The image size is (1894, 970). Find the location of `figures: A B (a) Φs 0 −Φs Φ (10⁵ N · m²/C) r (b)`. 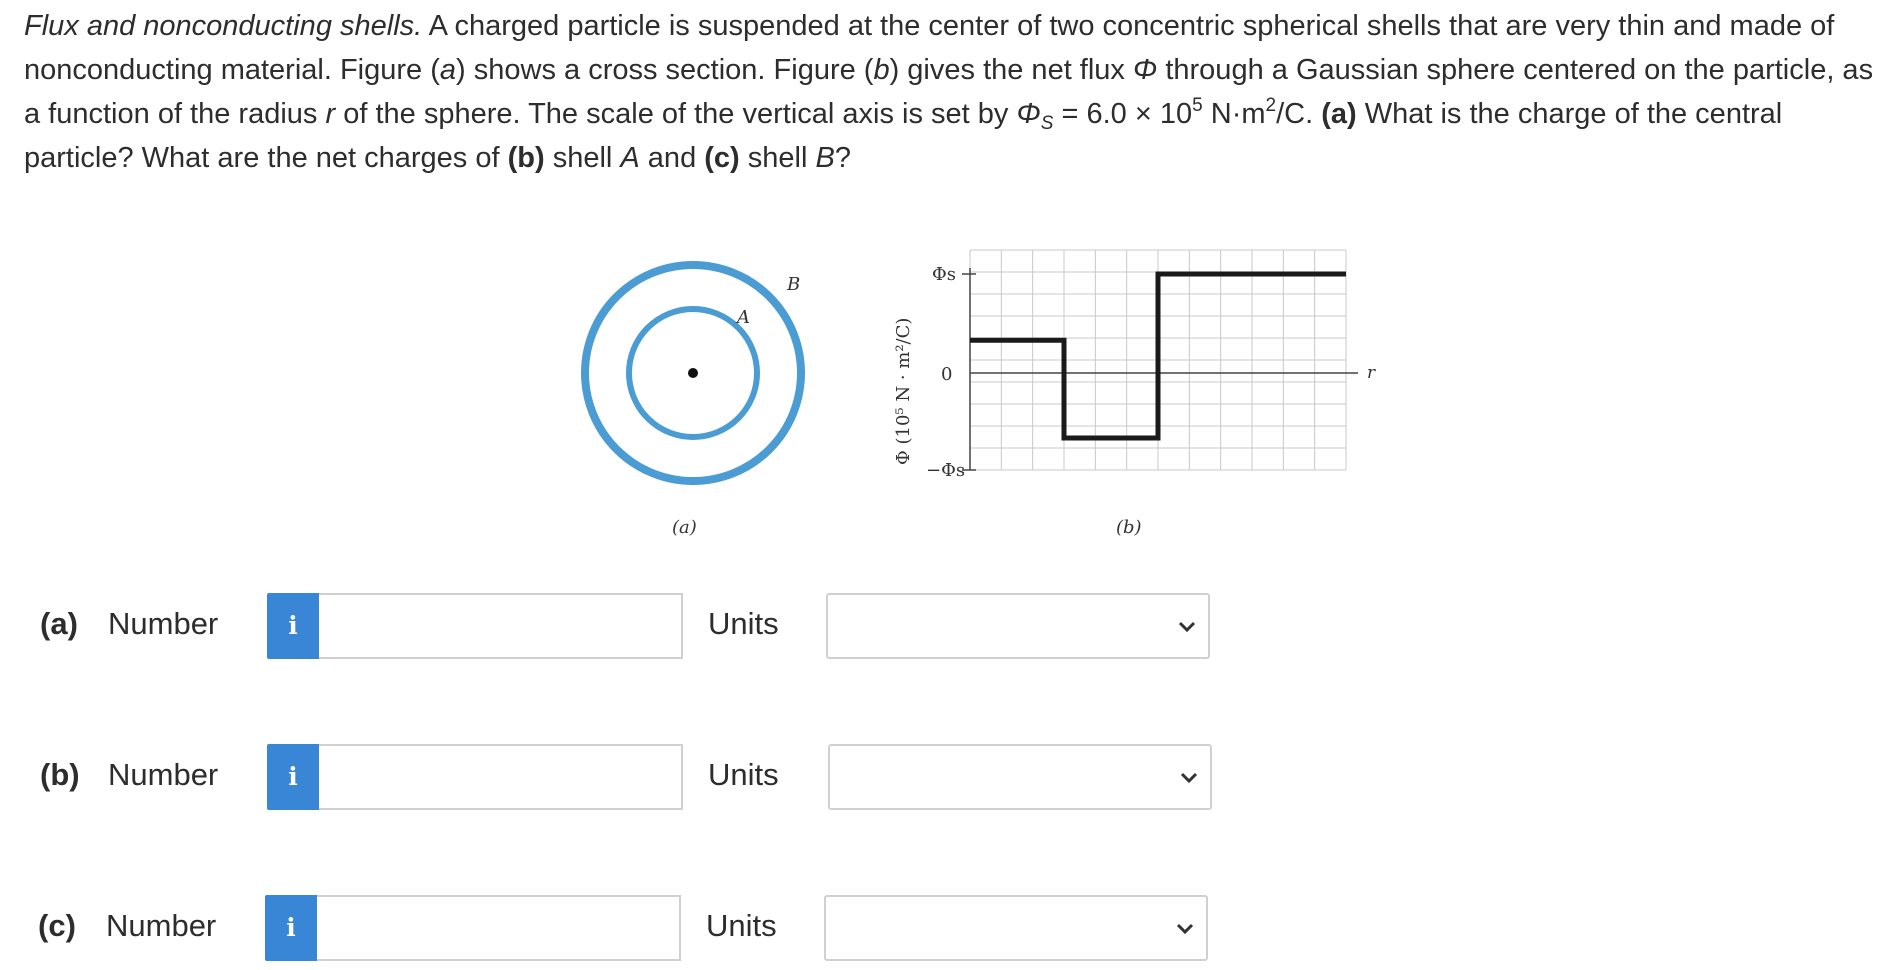

figures: A B (a) Φs 0 −Φs Φ (10⁵ N · m²/C) r (b) is located at coordinates (978, 393).